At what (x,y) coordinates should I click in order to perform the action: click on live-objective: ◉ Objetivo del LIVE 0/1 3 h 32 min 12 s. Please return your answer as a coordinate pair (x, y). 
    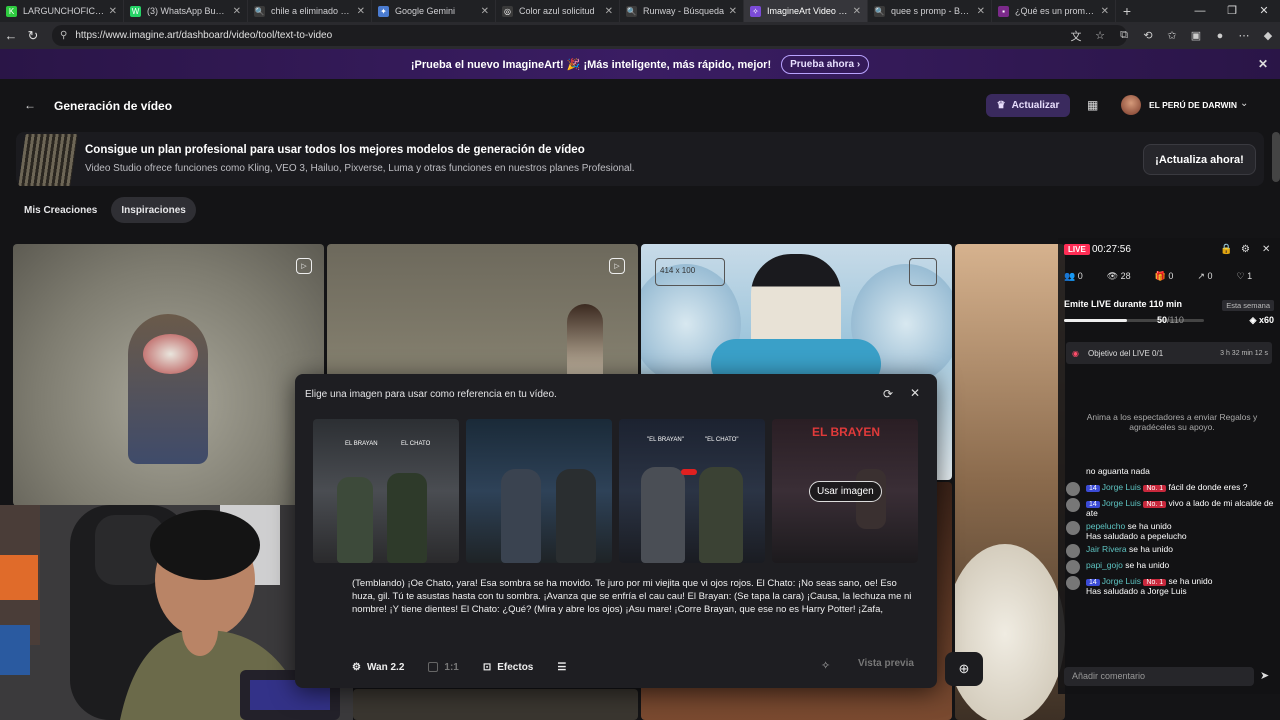
    Looking at the image, I should click on (1169, 353).